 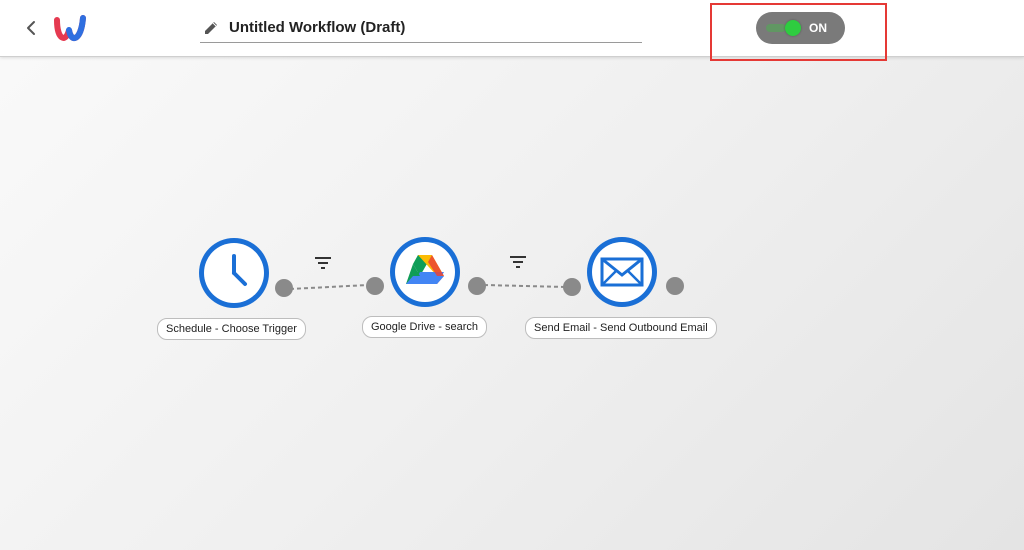 I want to click on node-label: Google Drive - search, so click(x=424, y=327).